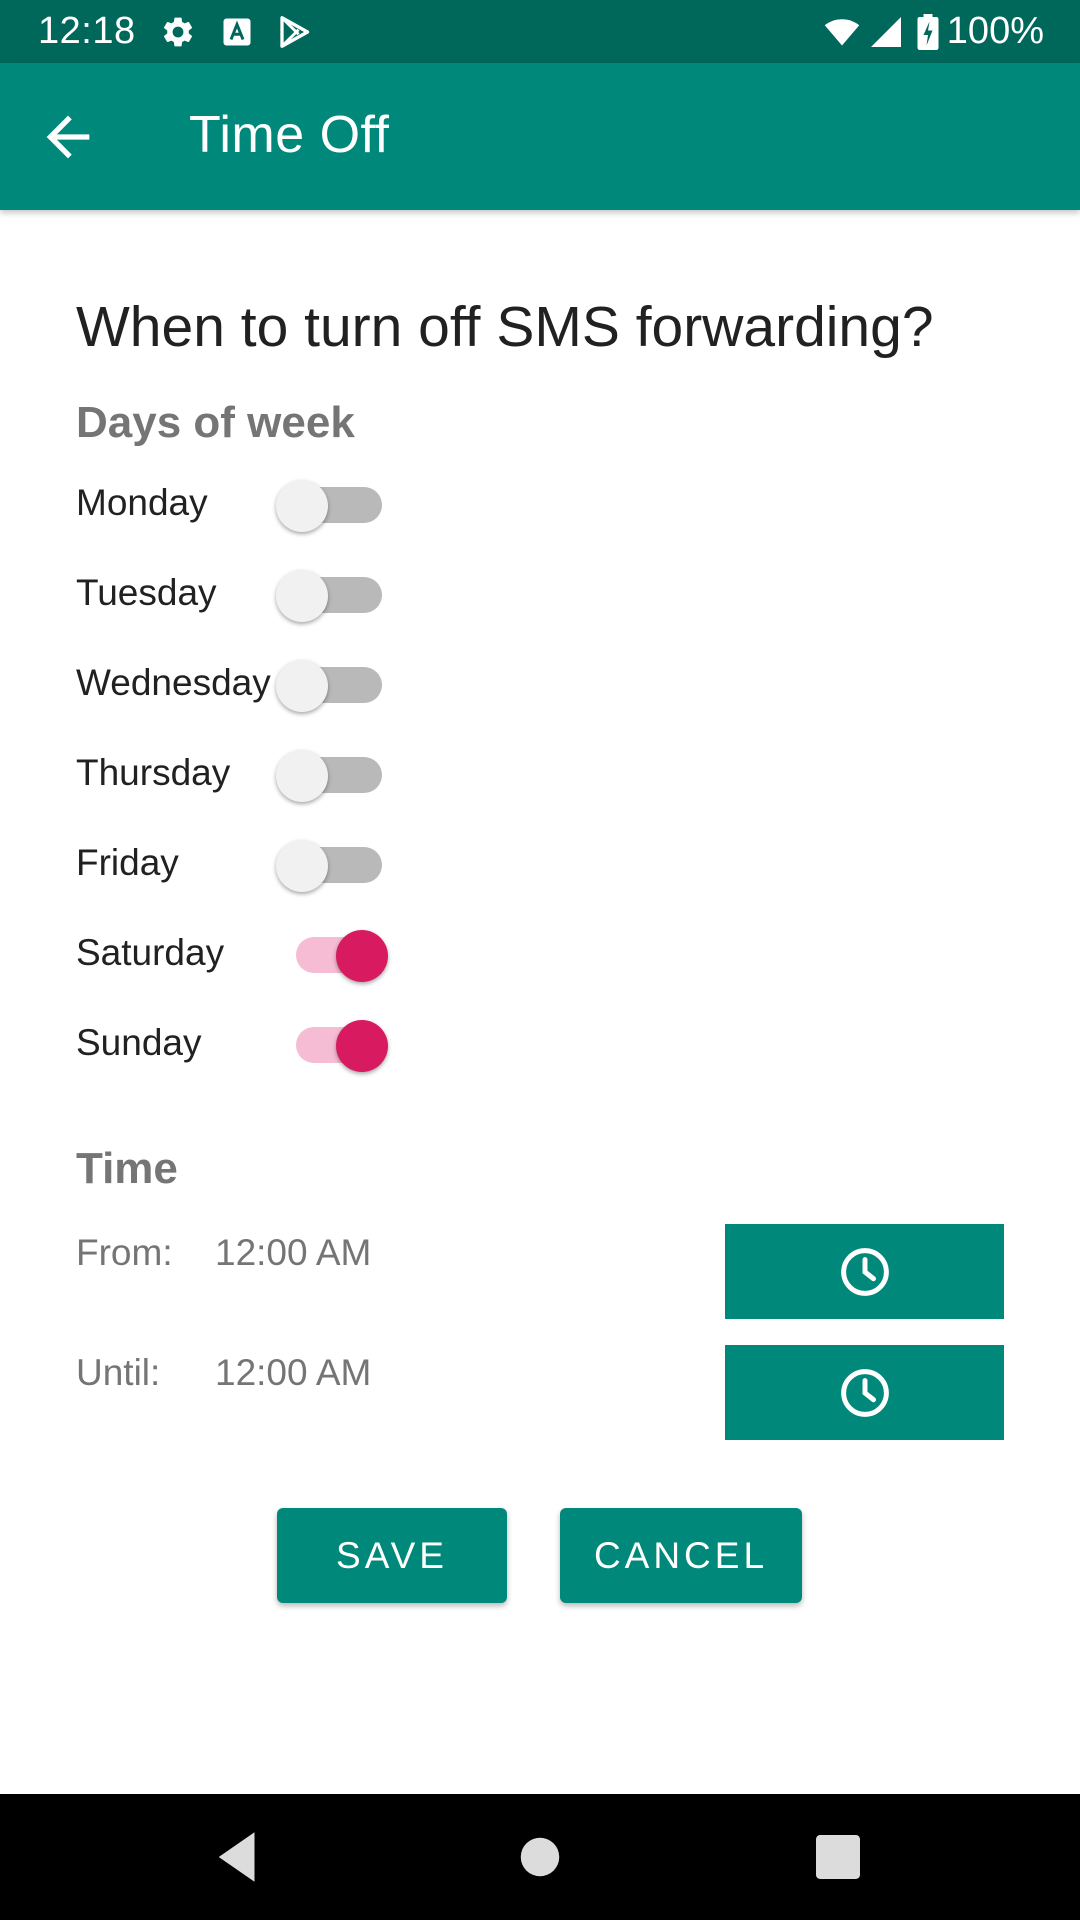 This screenshot has height=1920, width=1080. What do you see at coordinates (838, 1857) in the screenshot?
I see `recents-square-icon` at bounding box center [838, 1857].